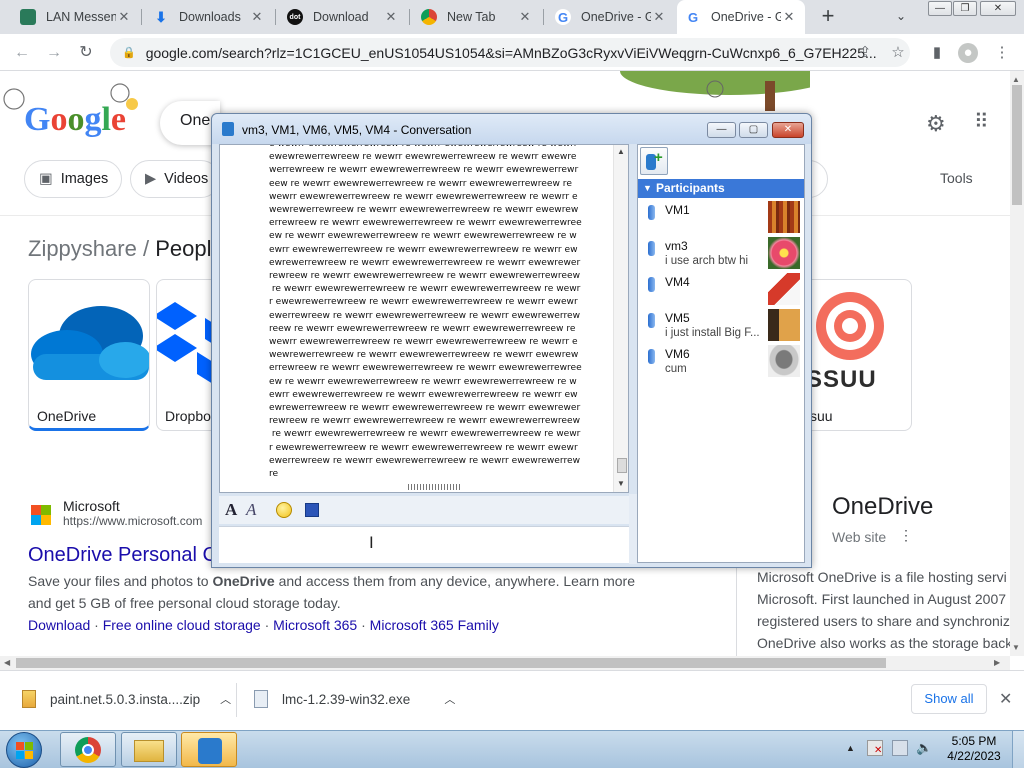  Describe the element at coordinates (850, 326) in the screenshot. I see `issuu-logo-icon` at that location.